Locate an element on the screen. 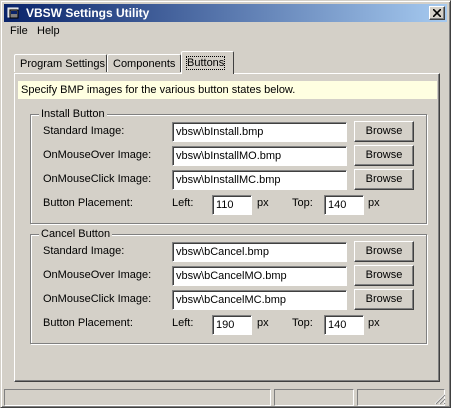 The width and height of the screenshot is (451, 408). close-button is located at coordinates (437, 13).